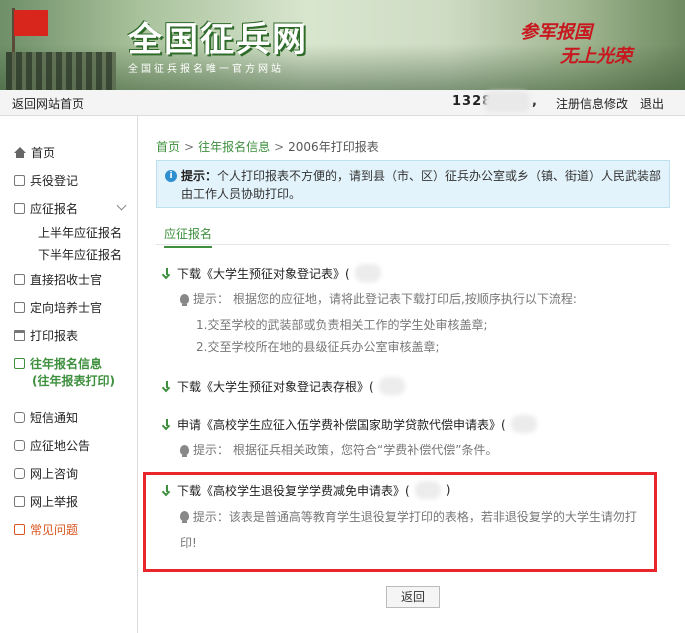 The image size is (685, 633). What do you see at coordinates (333, 147) in the screenshot?
I see `breadcrumb-current: 2006年打印报表` at bounding box center [333, 147].